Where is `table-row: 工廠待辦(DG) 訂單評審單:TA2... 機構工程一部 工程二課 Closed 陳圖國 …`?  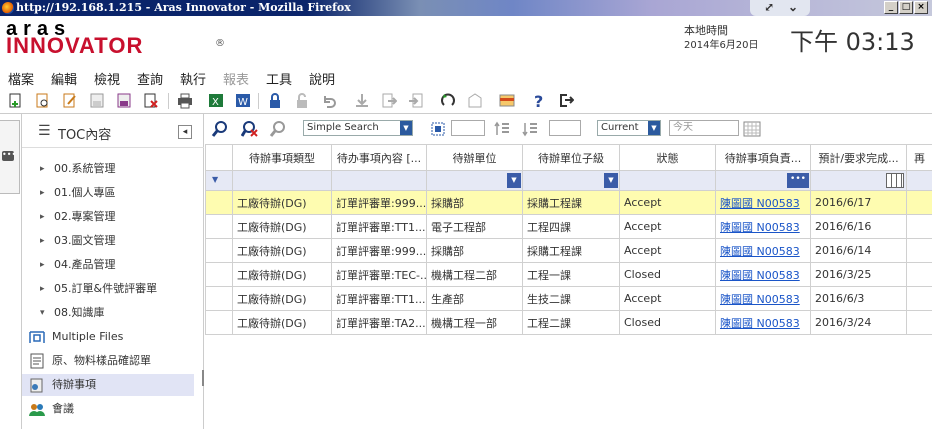
table-row: 工廠待辦(DG) 訂單評審單:TA2... 機構工程一部 工程二課 Closed 陳圖國 … is located at coordinates (568, 322).